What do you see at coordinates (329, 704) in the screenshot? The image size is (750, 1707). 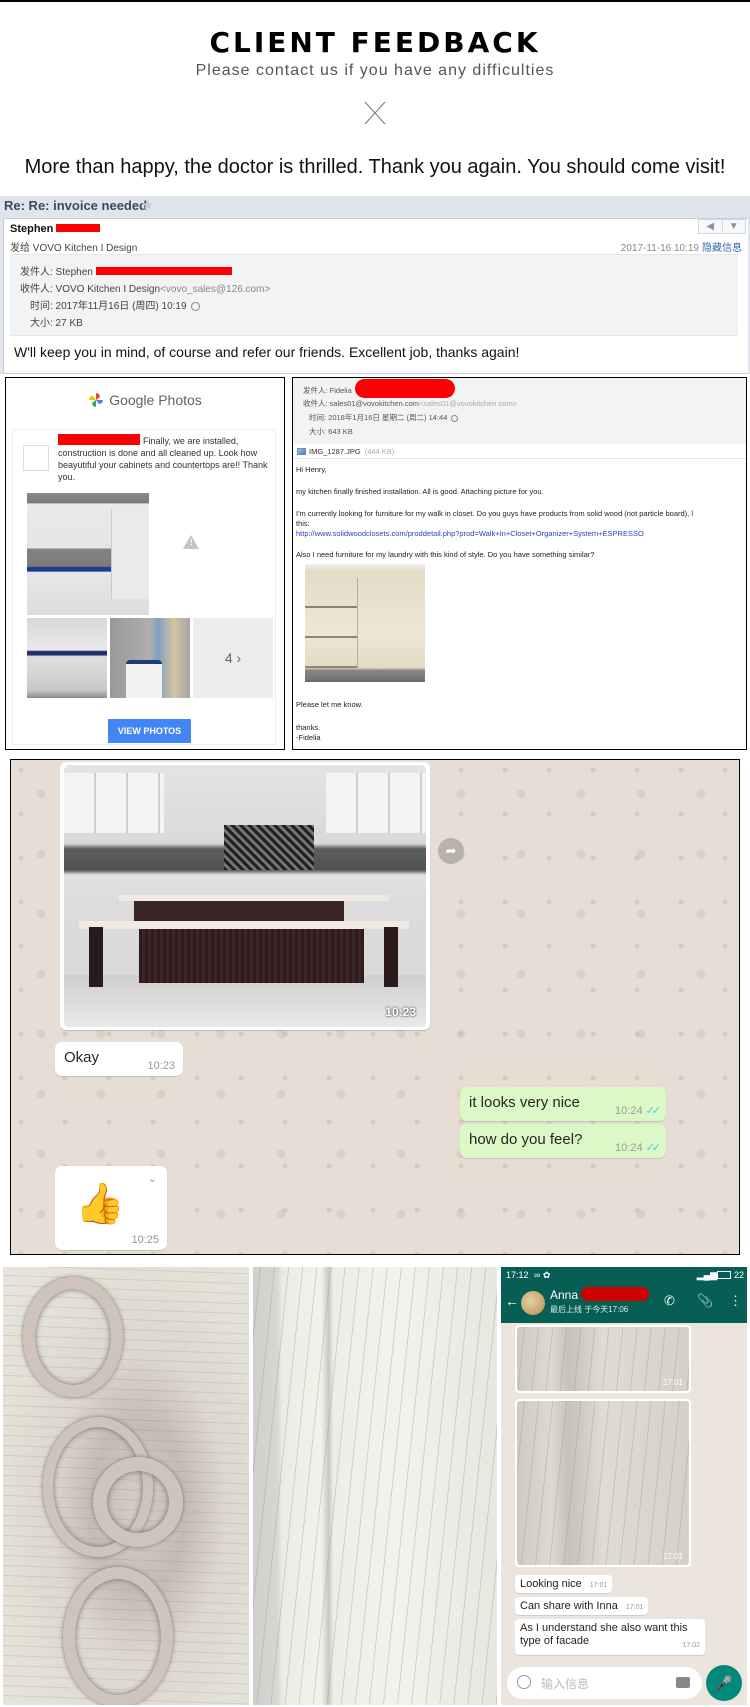 I see `paragraph: Please let me know.` at bounding box center [329, 704].